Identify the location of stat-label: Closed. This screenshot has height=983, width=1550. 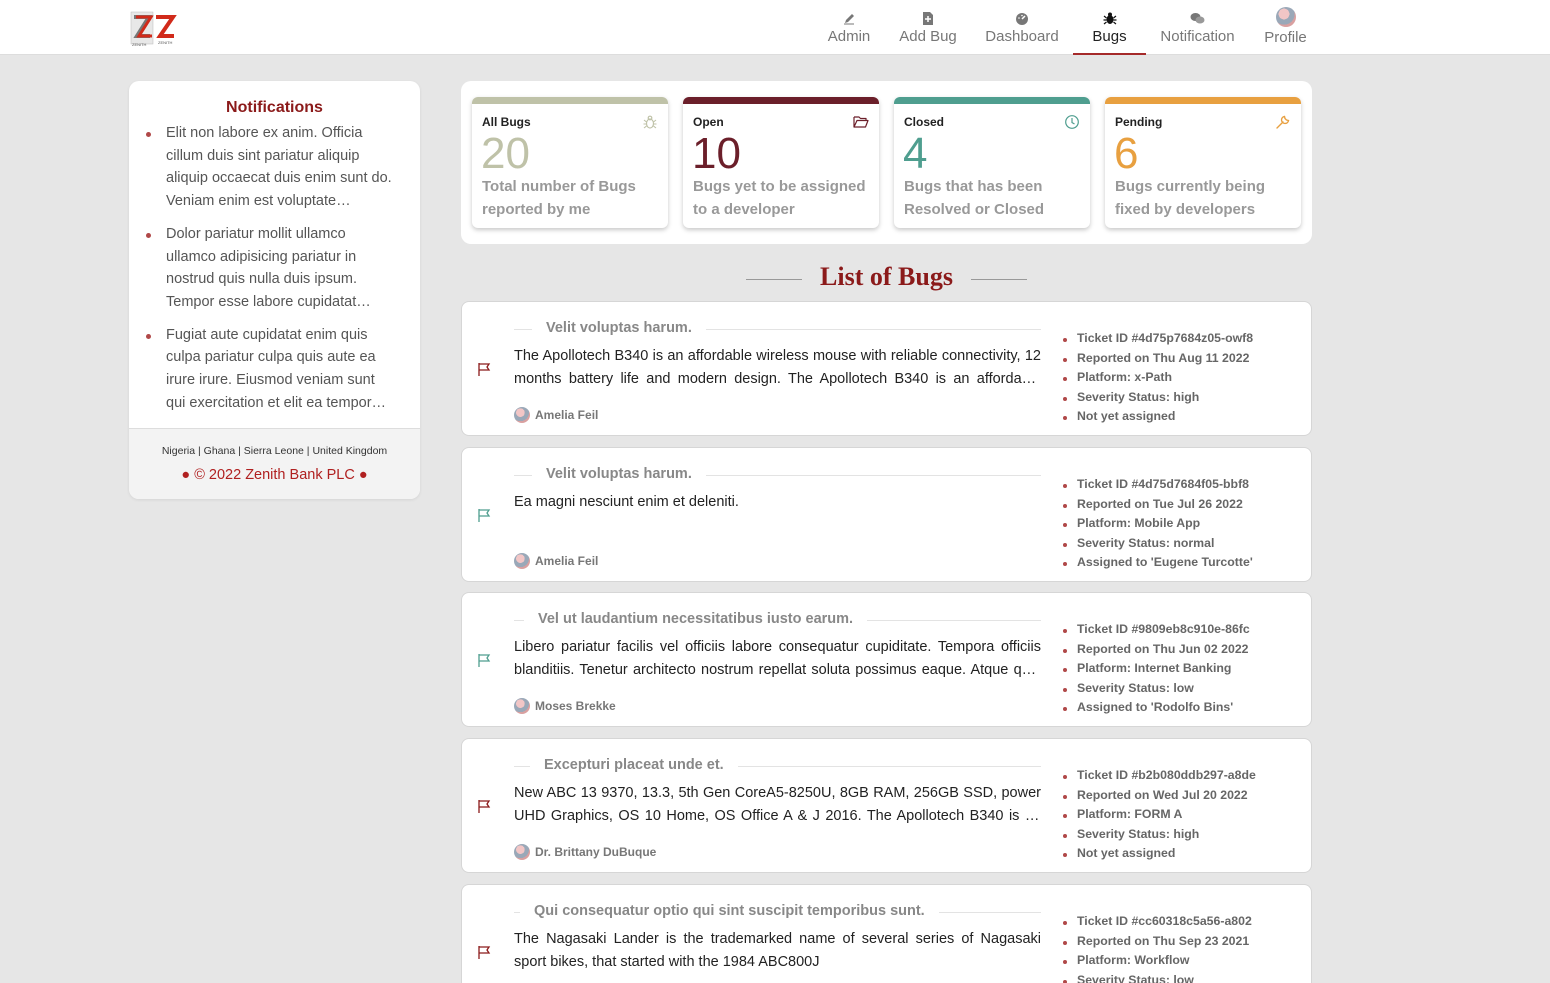
(924, 122).